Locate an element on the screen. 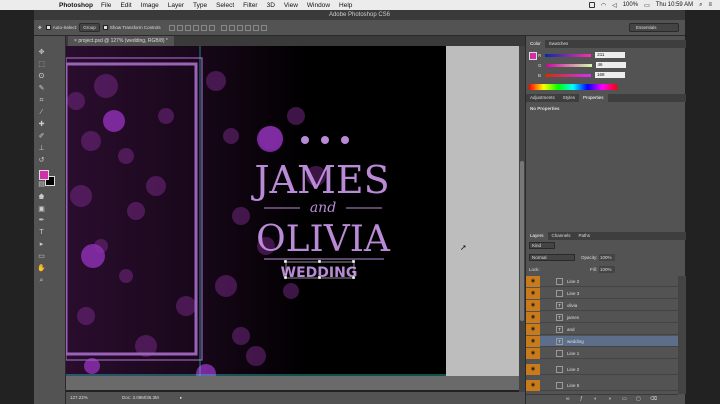 The width and height of the screenshot is (720, 404). blue-value: 168 is located at coordinates (610, 75).